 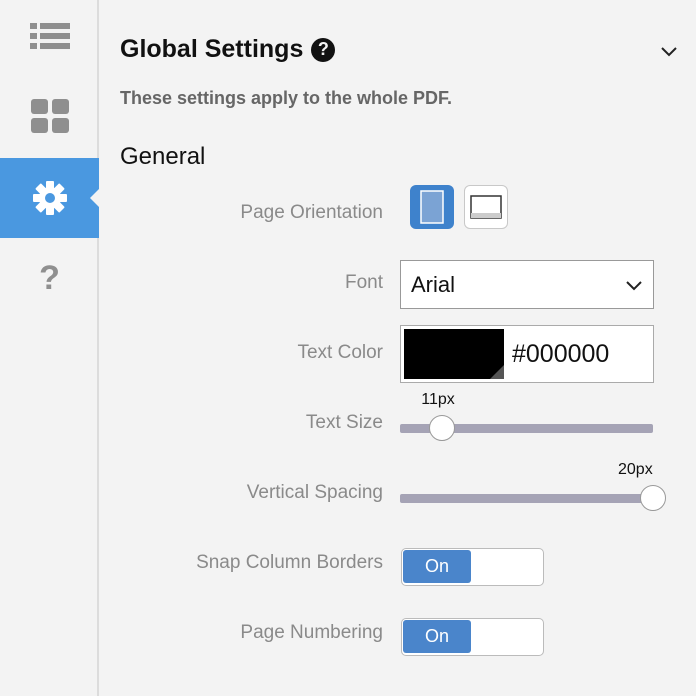 I want to click on vertical-spacing-label: Vertical Spacing, so click(x=314, y=492).